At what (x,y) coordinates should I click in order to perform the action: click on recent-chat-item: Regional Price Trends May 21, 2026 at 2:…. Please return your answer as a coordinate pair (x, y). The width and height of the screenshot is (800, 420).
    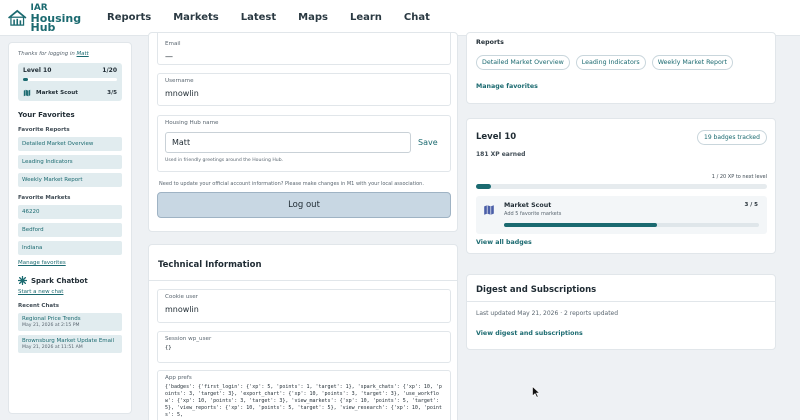
    Looking at the image, I should click on (70, 322).